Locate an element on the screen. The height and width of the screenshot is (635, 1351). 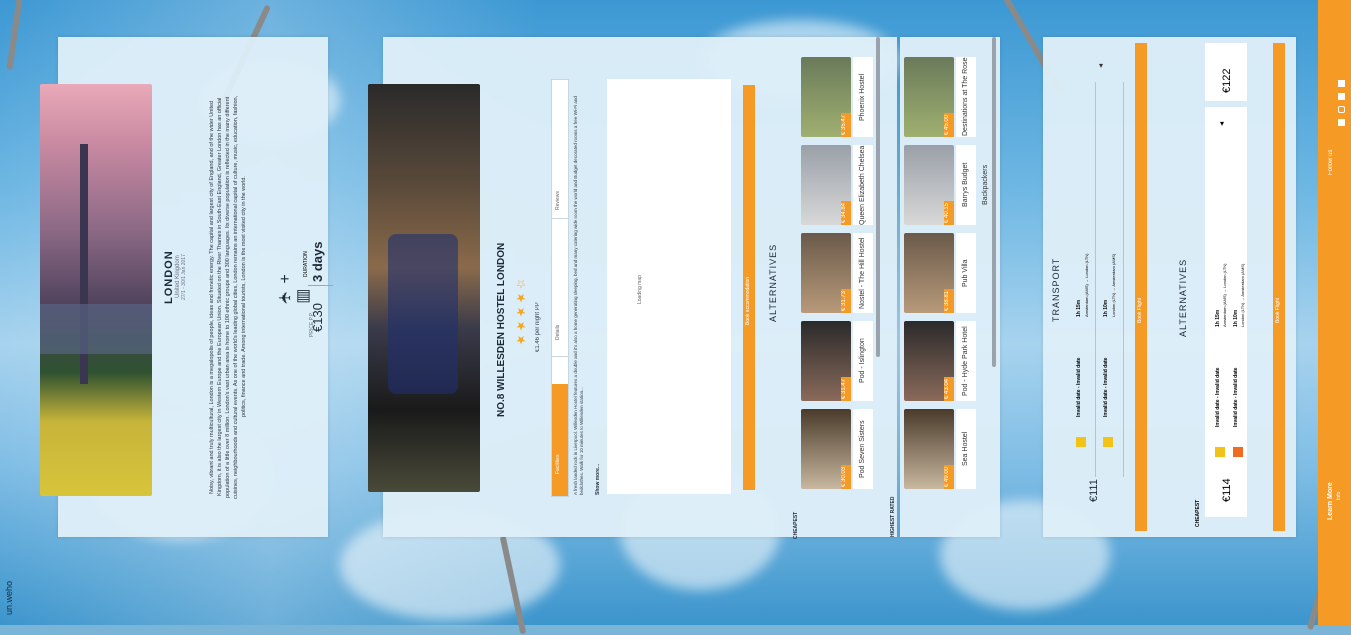
duration-label: DURATION is located at coordinates (306, 264).